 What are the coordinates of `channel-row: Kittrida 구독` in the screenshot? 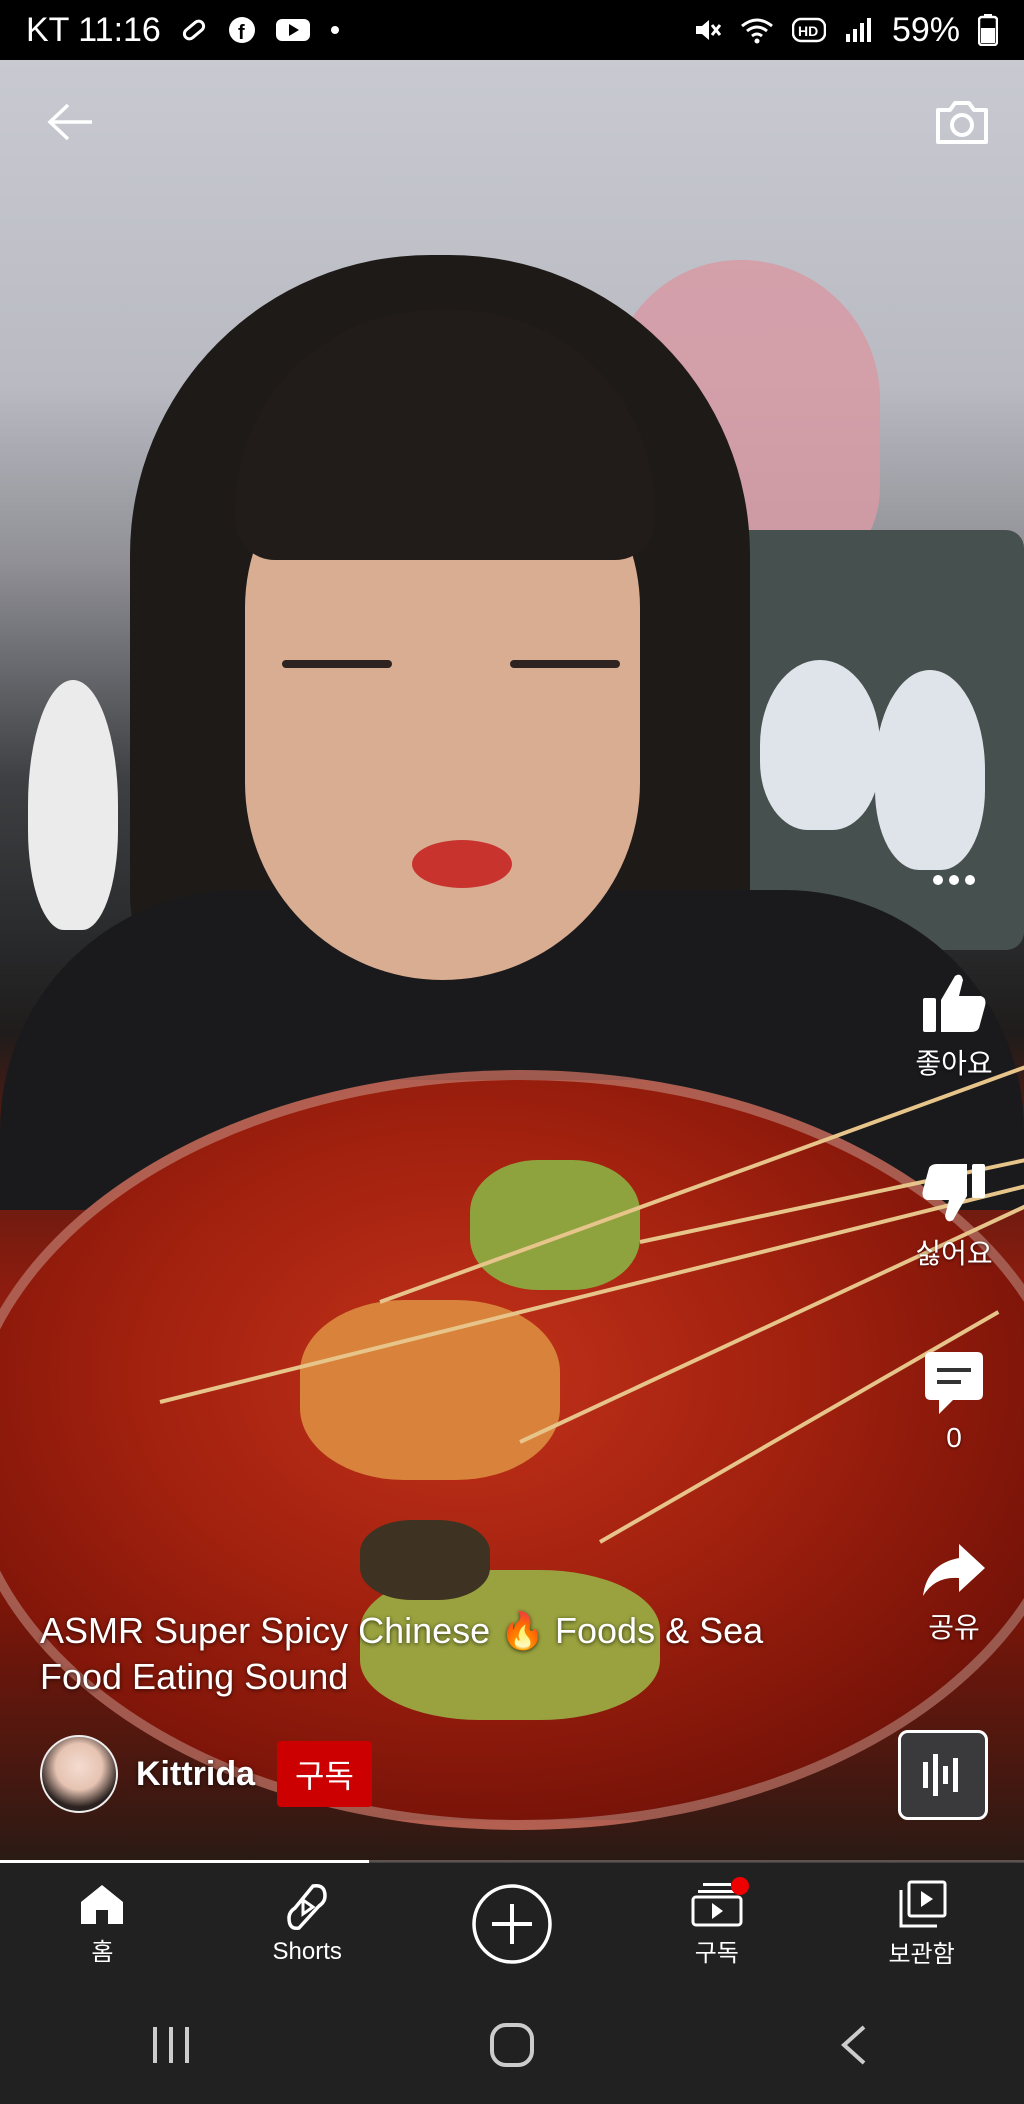 It's located at (206, 1774).